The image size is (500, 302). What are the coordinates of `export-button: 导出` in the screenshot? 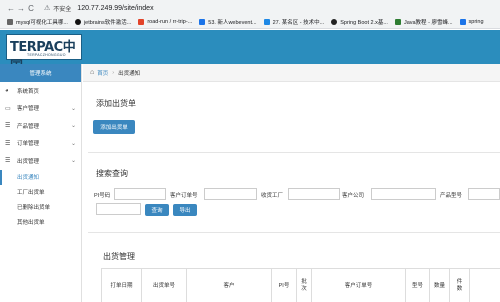 It's located at (185, 210).